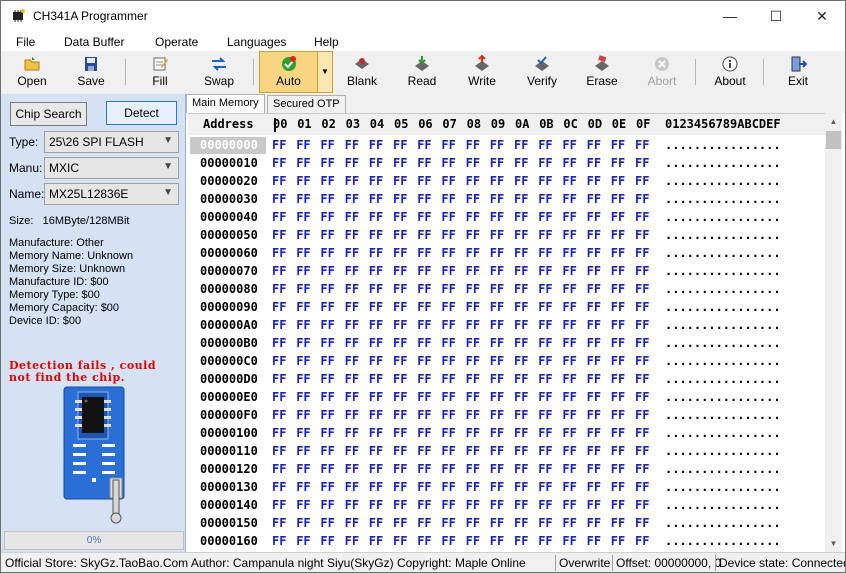 This screenshot has height=573, width=846. I want to click on chip-name-select: MX25L12836E ▼, so click(111, 194).